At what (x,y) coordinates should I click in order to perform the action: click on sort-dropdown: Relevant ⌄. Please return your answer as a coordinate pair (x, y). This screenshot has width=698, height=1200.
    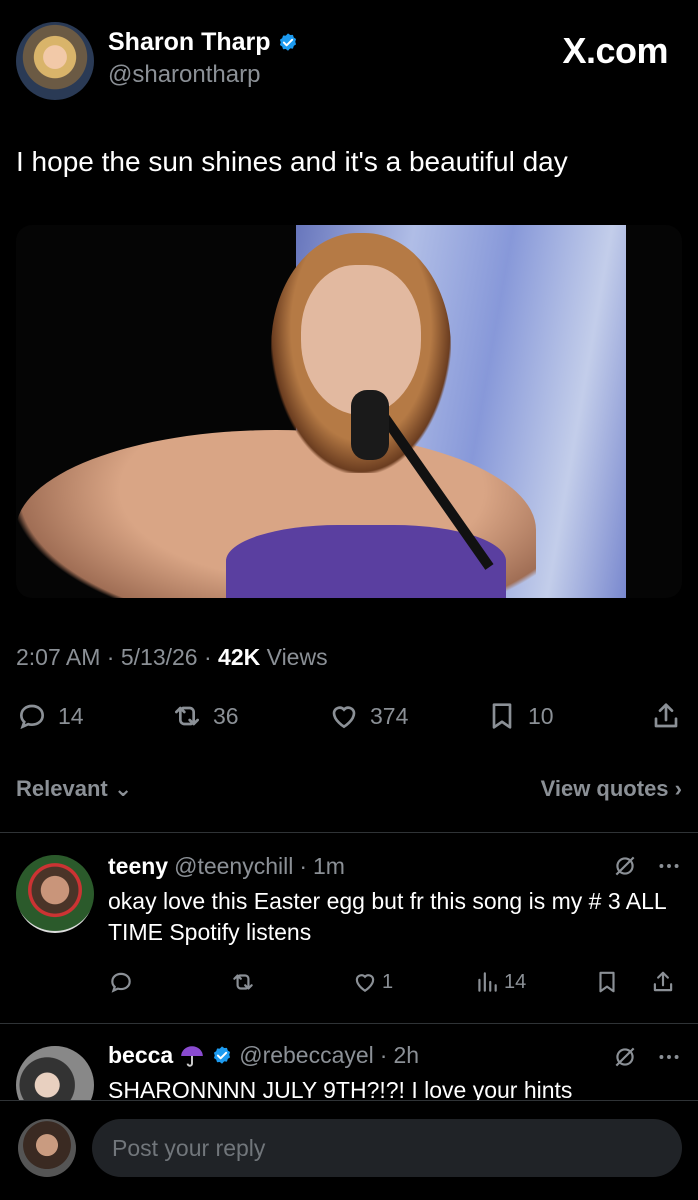
    Looking at the image, I should click on (74, 789).